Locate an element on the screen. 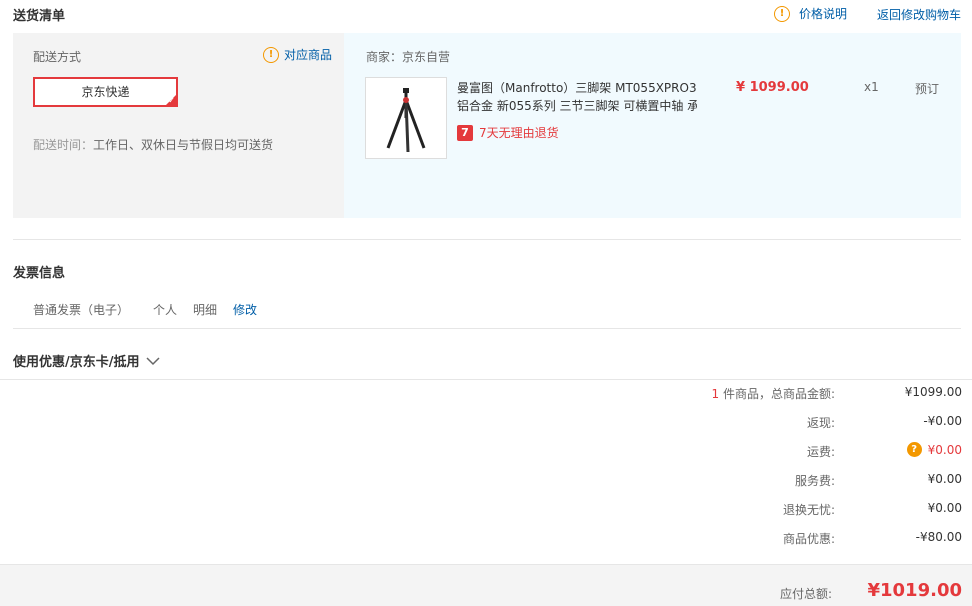 The image size is (972, 606). tripod-image is located at coordinates (406, 120).